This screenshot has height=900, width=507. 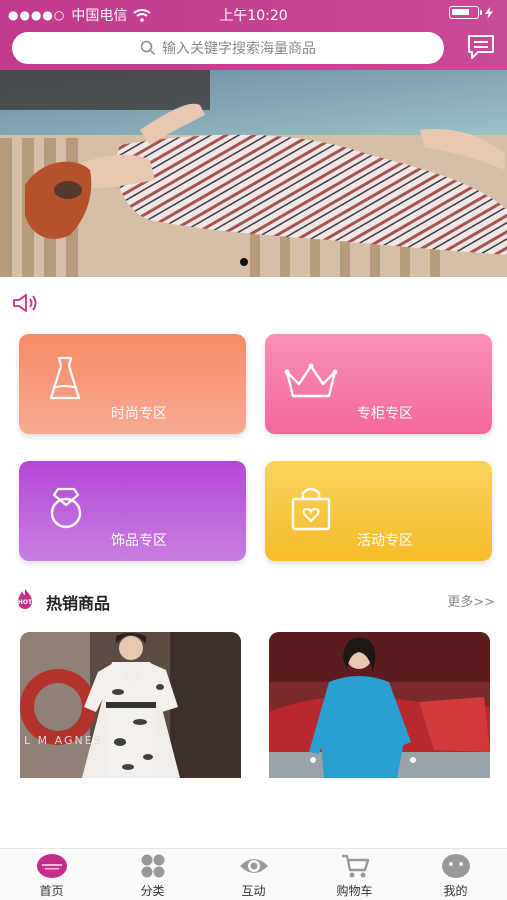 I want to click on status-time: 上午10:20, so click(x=253, y=16).